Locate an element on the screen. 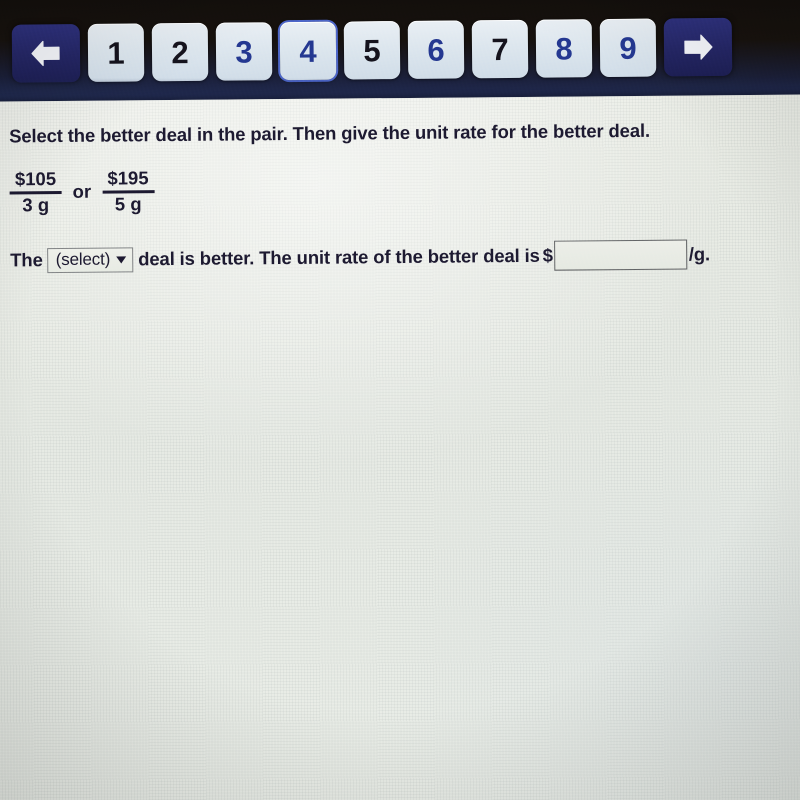 The height and width of the screenshot is (800, 800). page-button-label: 7 is located at coordinates (500, 49).